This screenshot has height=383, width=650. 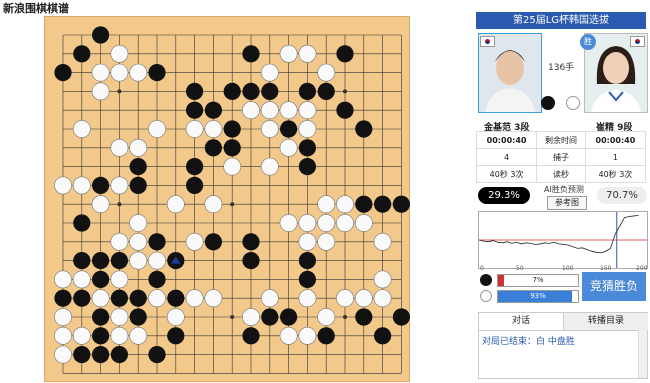 What do you see at coordinates (561, 157) in the screenshot?
I see `stat-label: 捕子` at bounding box center [561, 157].